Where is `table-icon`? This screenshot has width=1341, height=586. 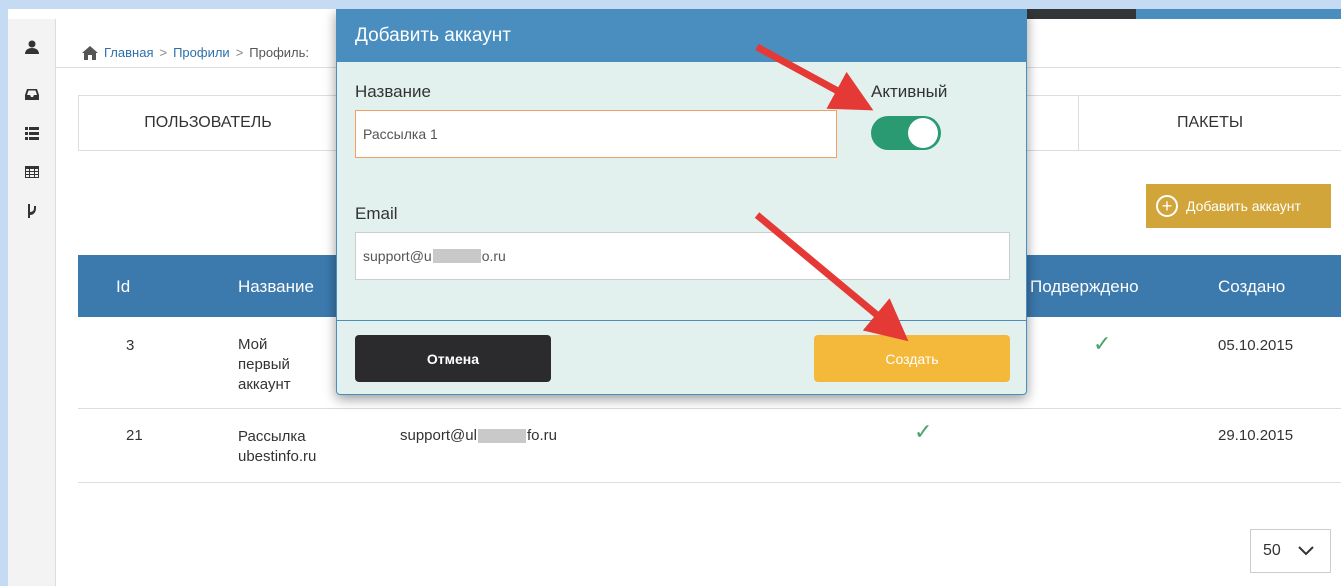 table-icon is located at coordinates (31, 171).